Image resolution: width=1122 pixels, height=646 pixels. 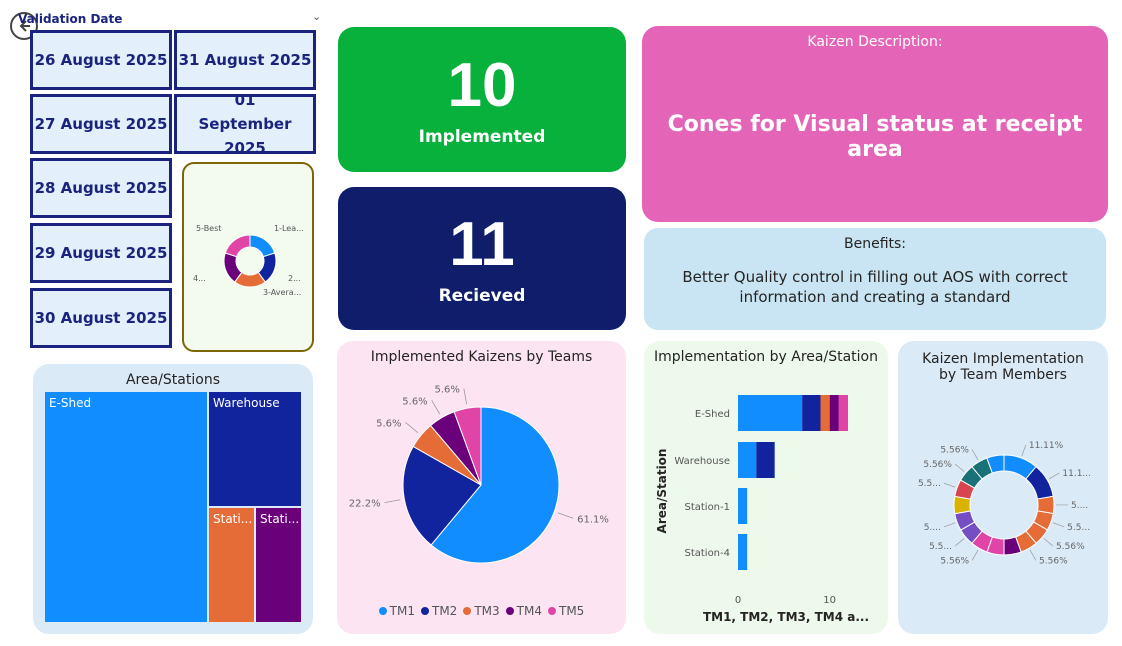 I want to click on date-option: 01 September 2025, so click(x=245, y=124).